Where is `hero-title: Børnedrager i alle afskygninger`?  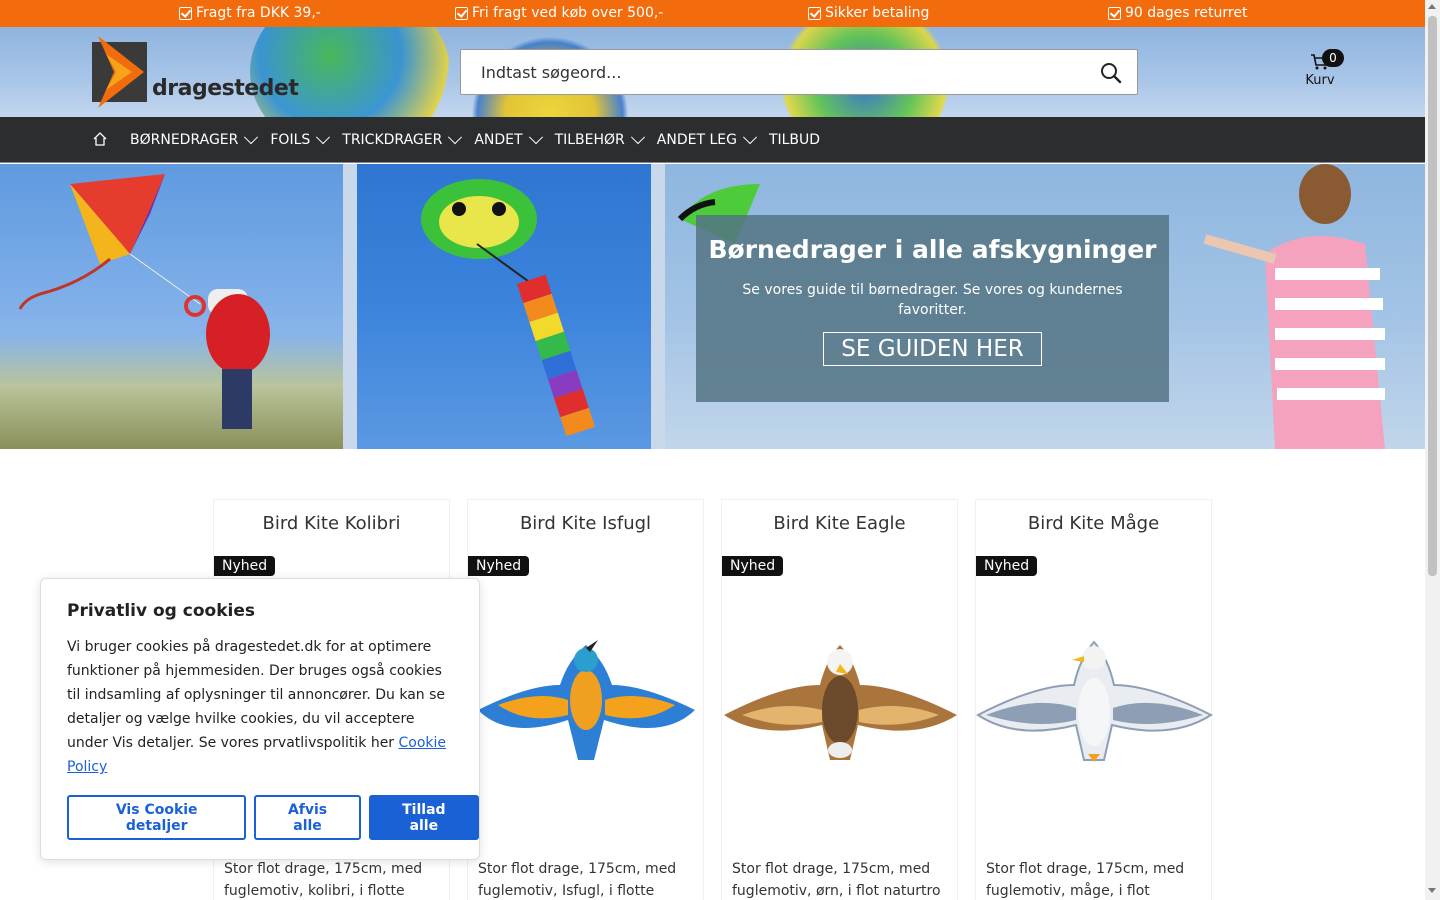
hero-title: Børnedrager i alle afskygninger is located at coordinates (932, 249).